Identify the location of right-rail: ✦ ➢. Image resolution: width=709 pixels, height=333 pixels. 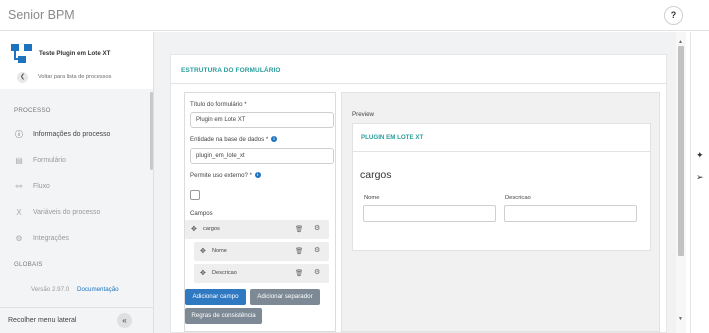
(699, 182).